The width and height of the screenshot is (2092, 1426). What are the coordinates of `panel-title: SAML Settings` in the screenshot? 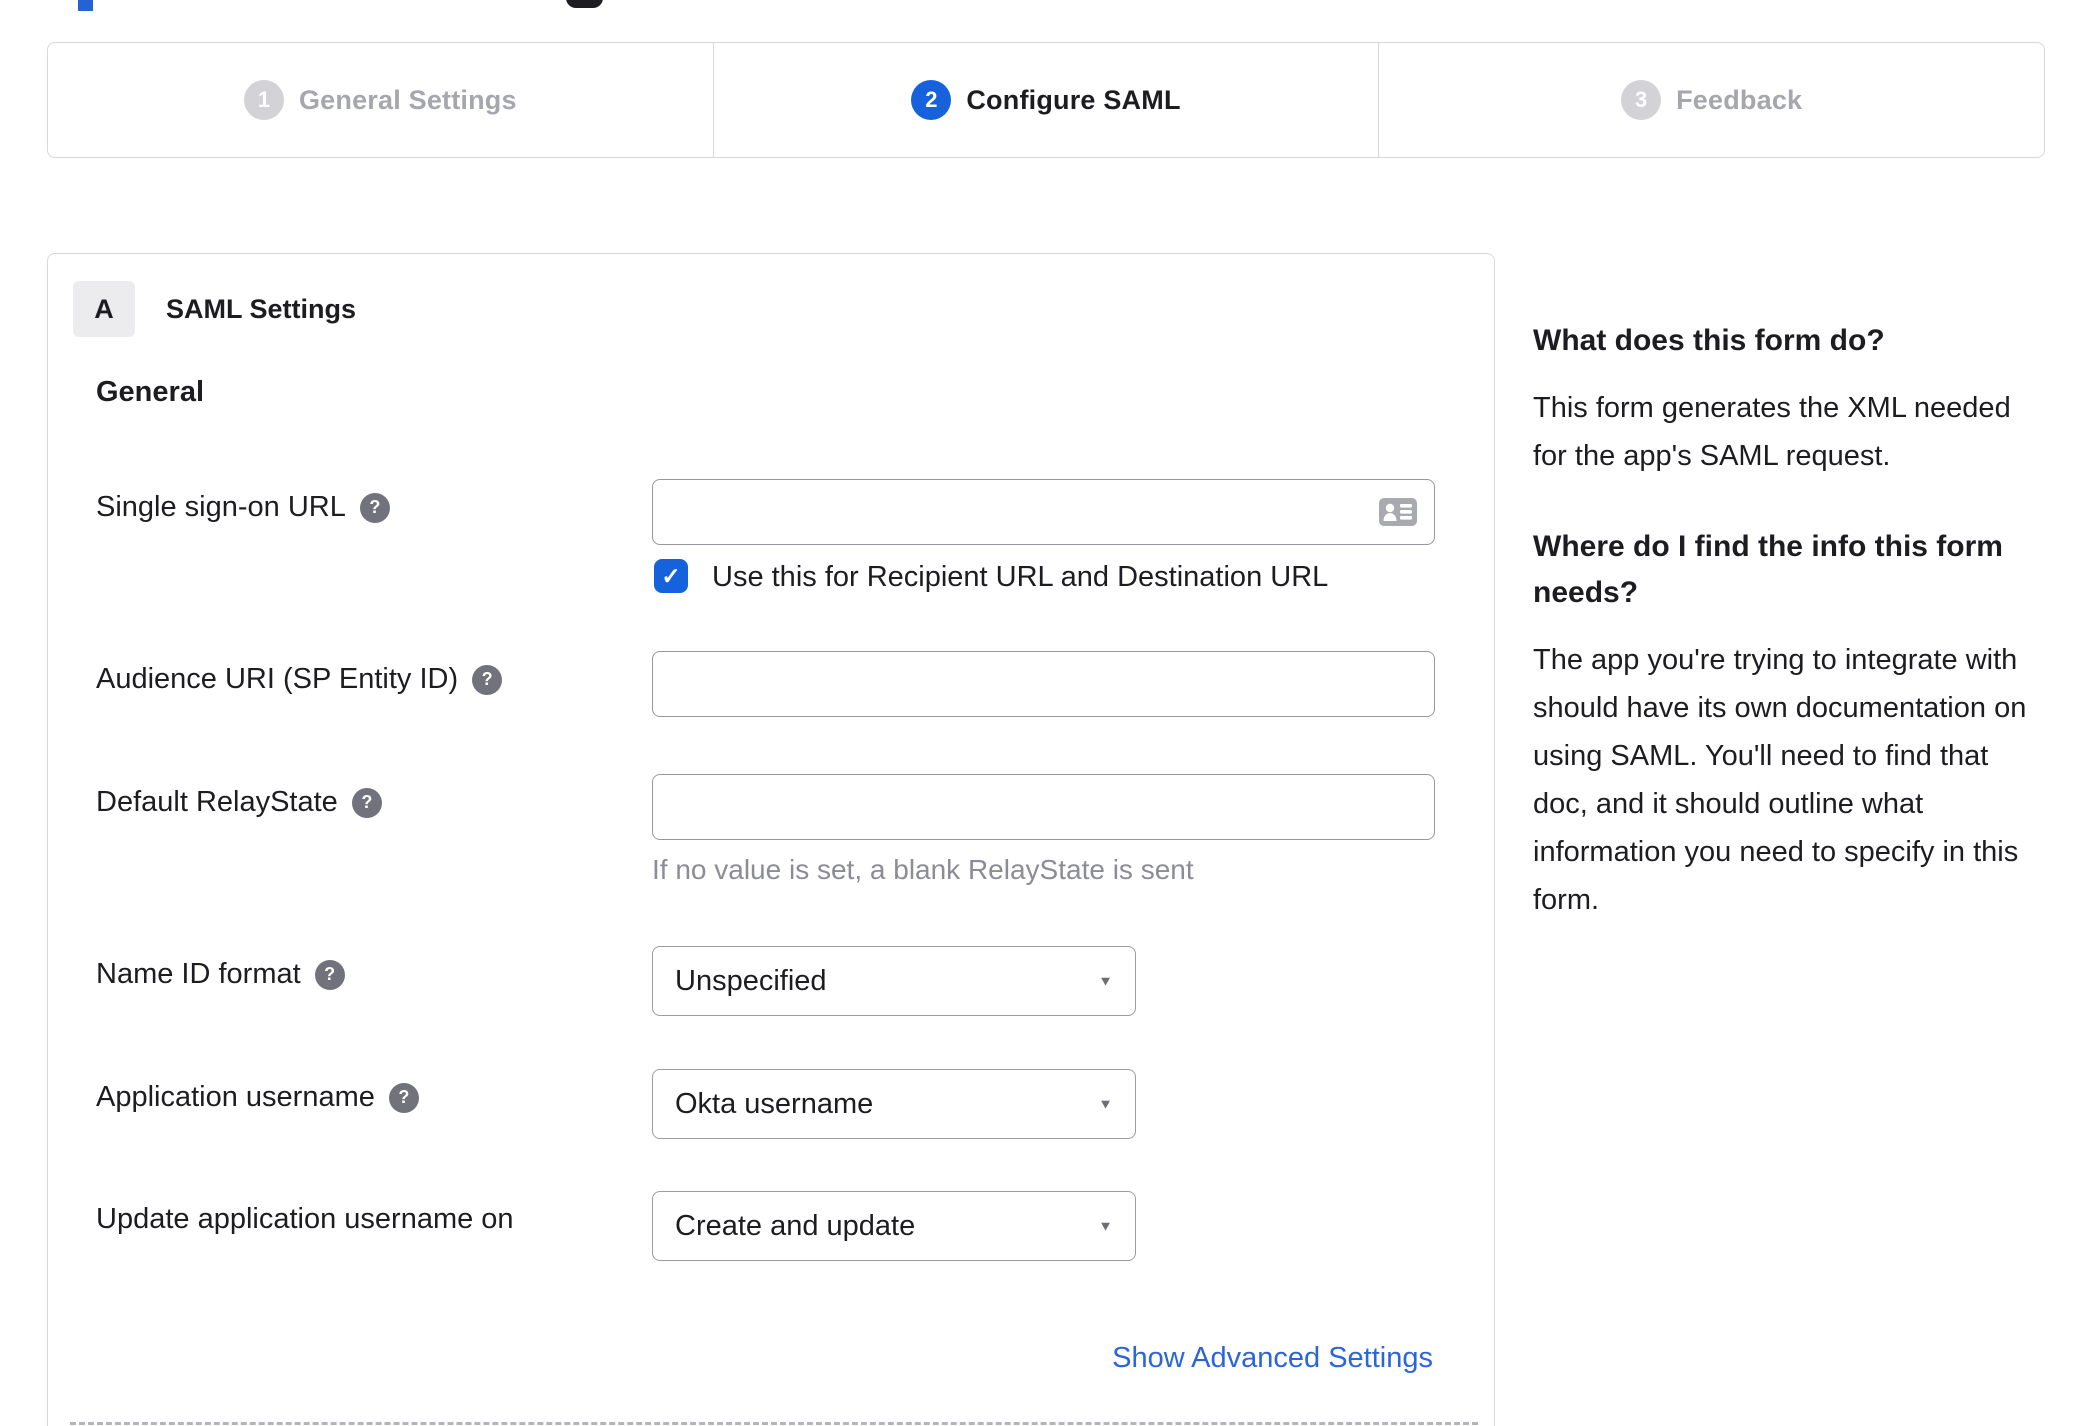 It's located at (261, 309).